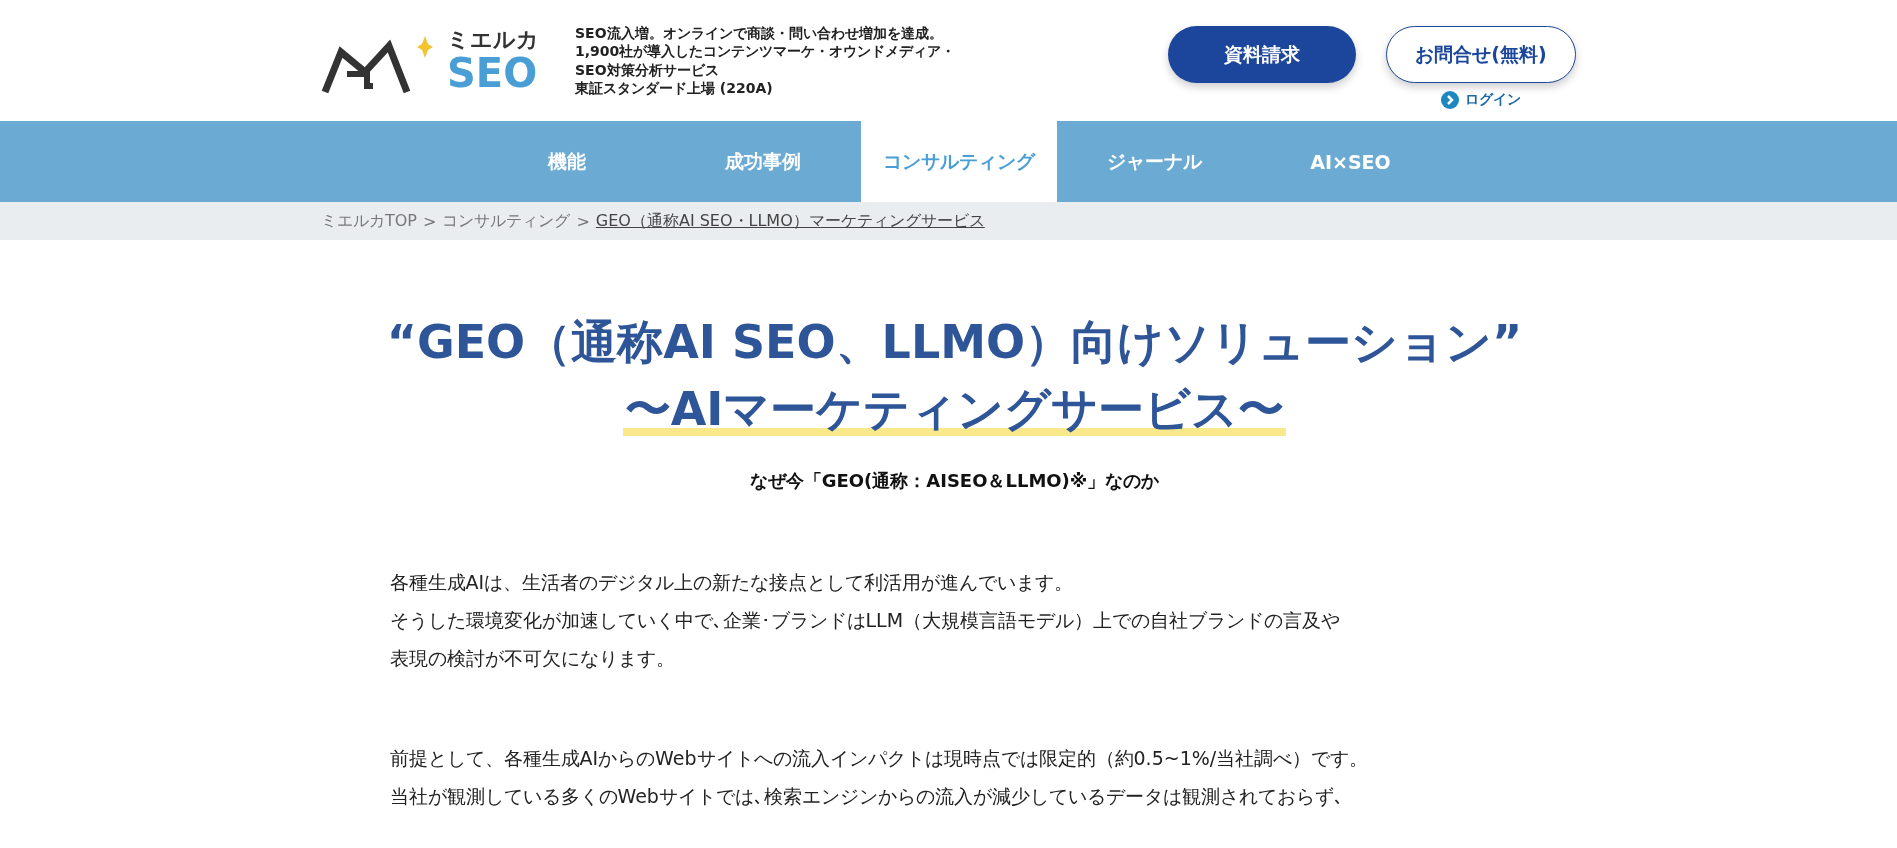  I want to click on nav-tab: コンサルティング, so click(958, 161).